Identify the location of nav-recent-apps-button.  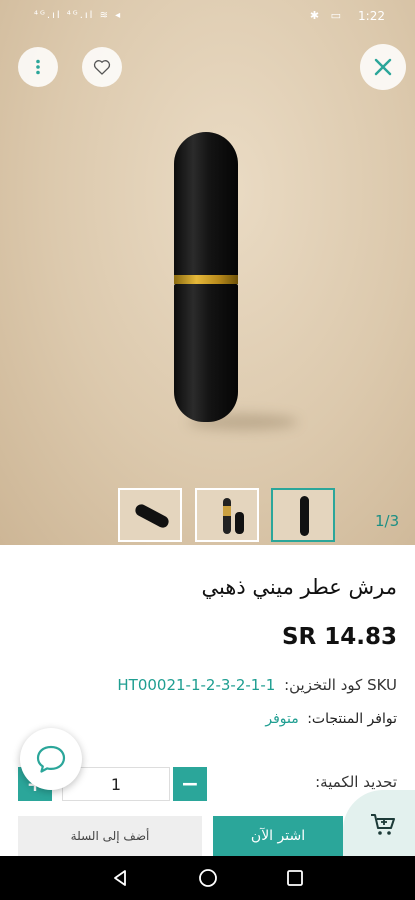
(295, 878).